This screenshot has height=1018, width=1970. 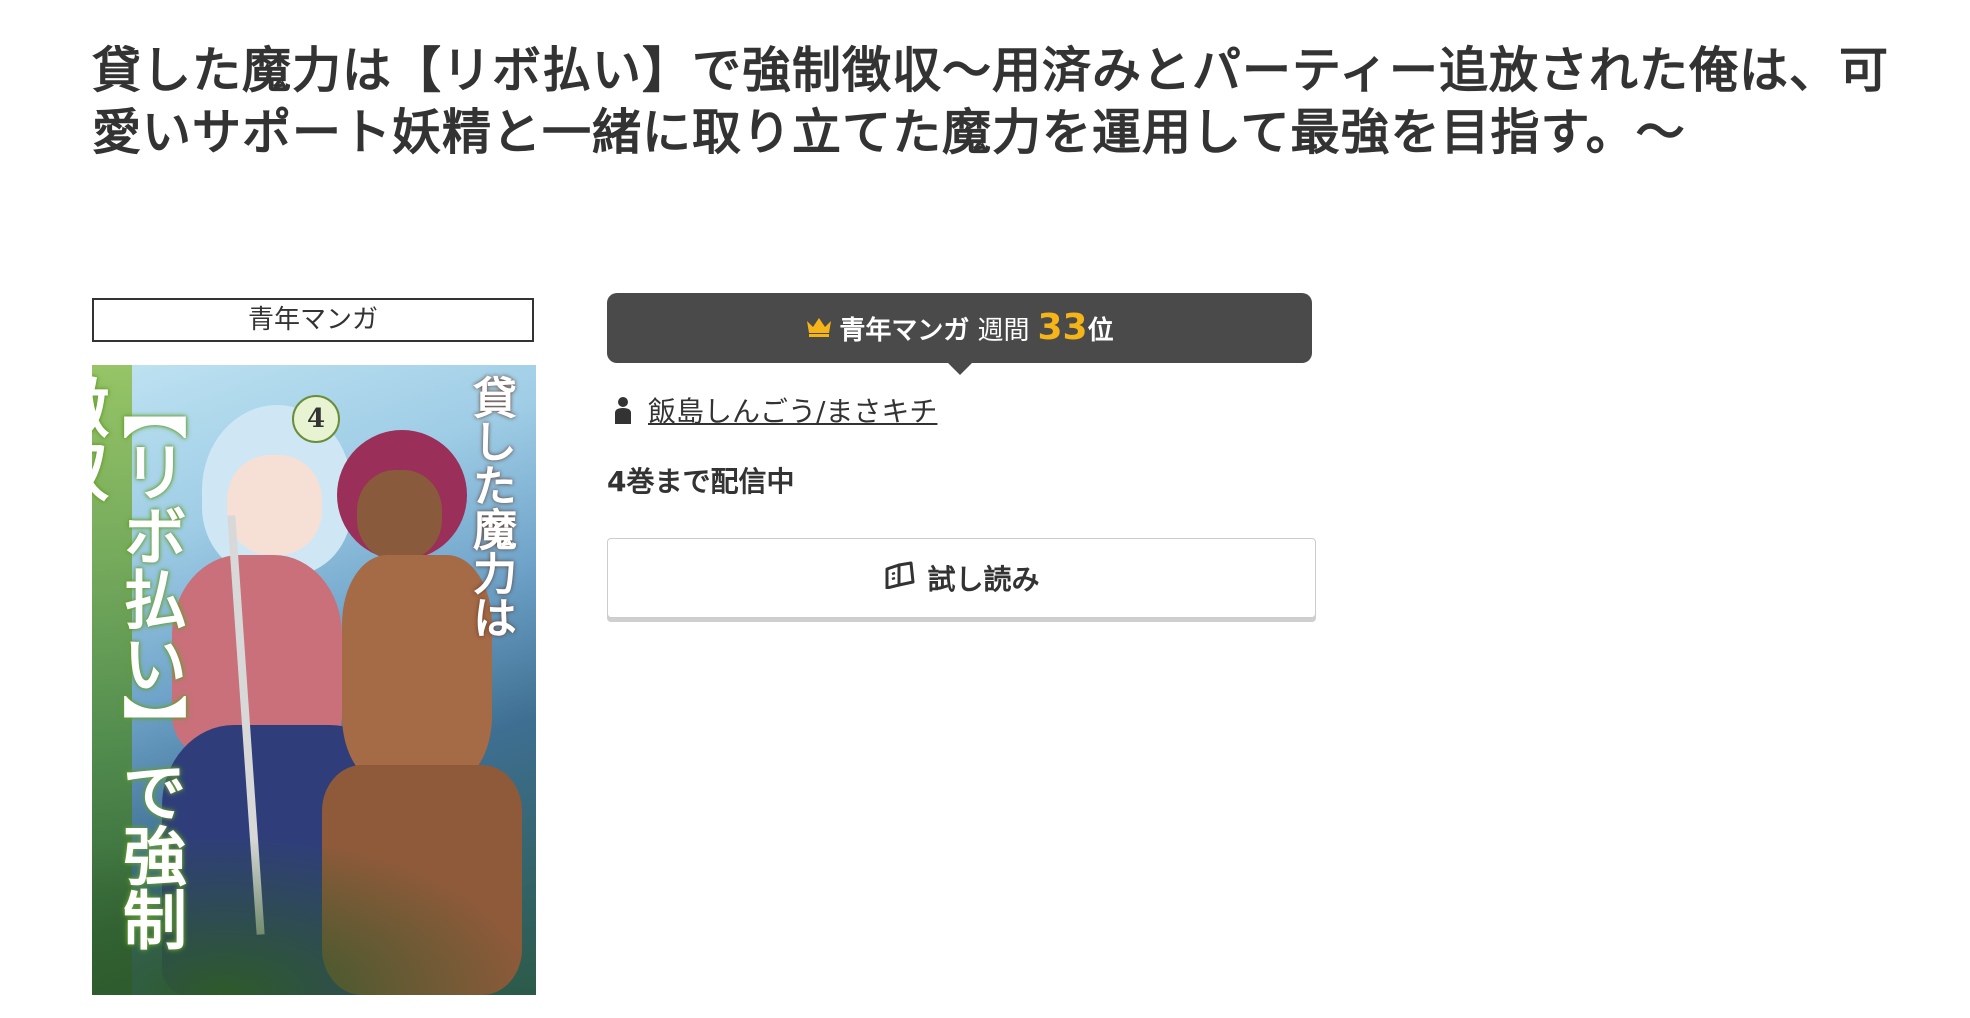 What do you see at coordinates (819, 329) in the screenshot?
I see `crown-icon` at bounding box center [819, 329].